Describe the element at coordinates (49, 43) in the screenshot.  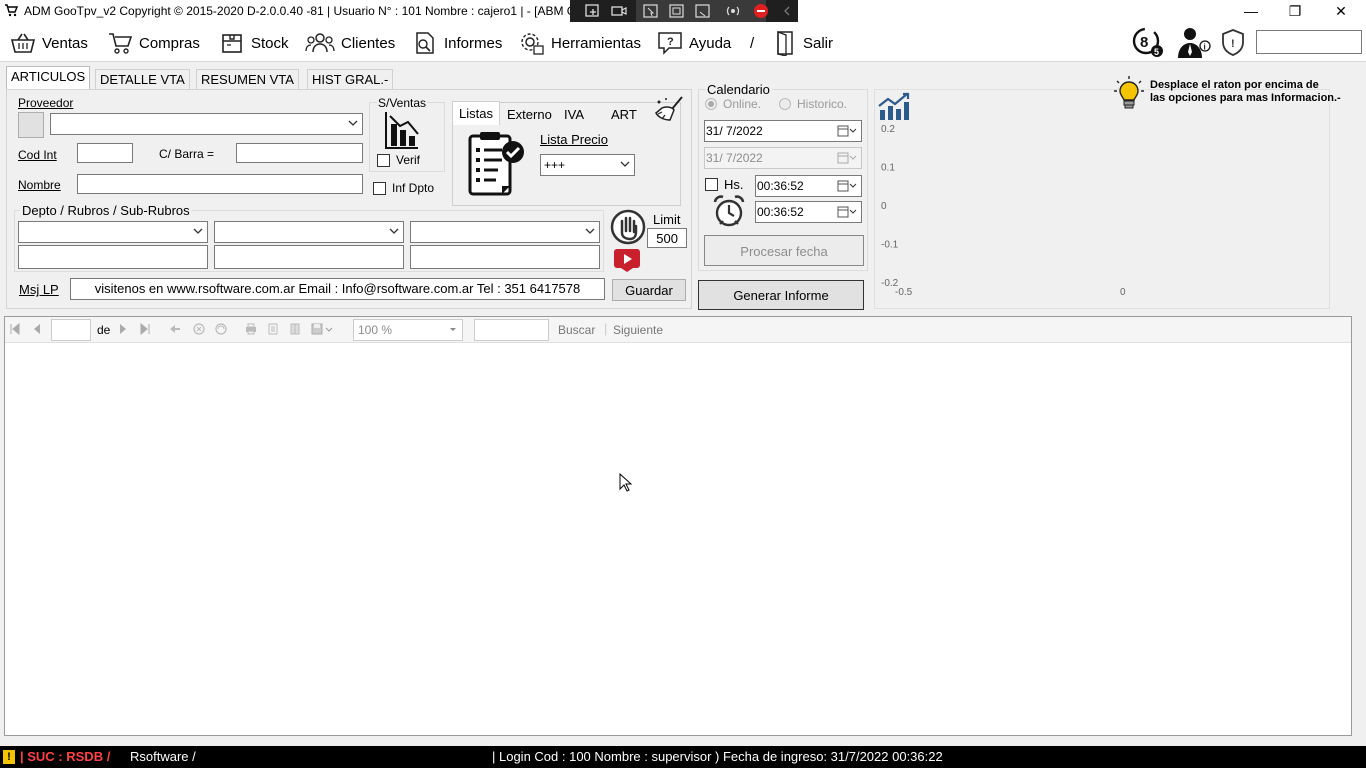
I see `menu-ventas: Ventas` at that location.